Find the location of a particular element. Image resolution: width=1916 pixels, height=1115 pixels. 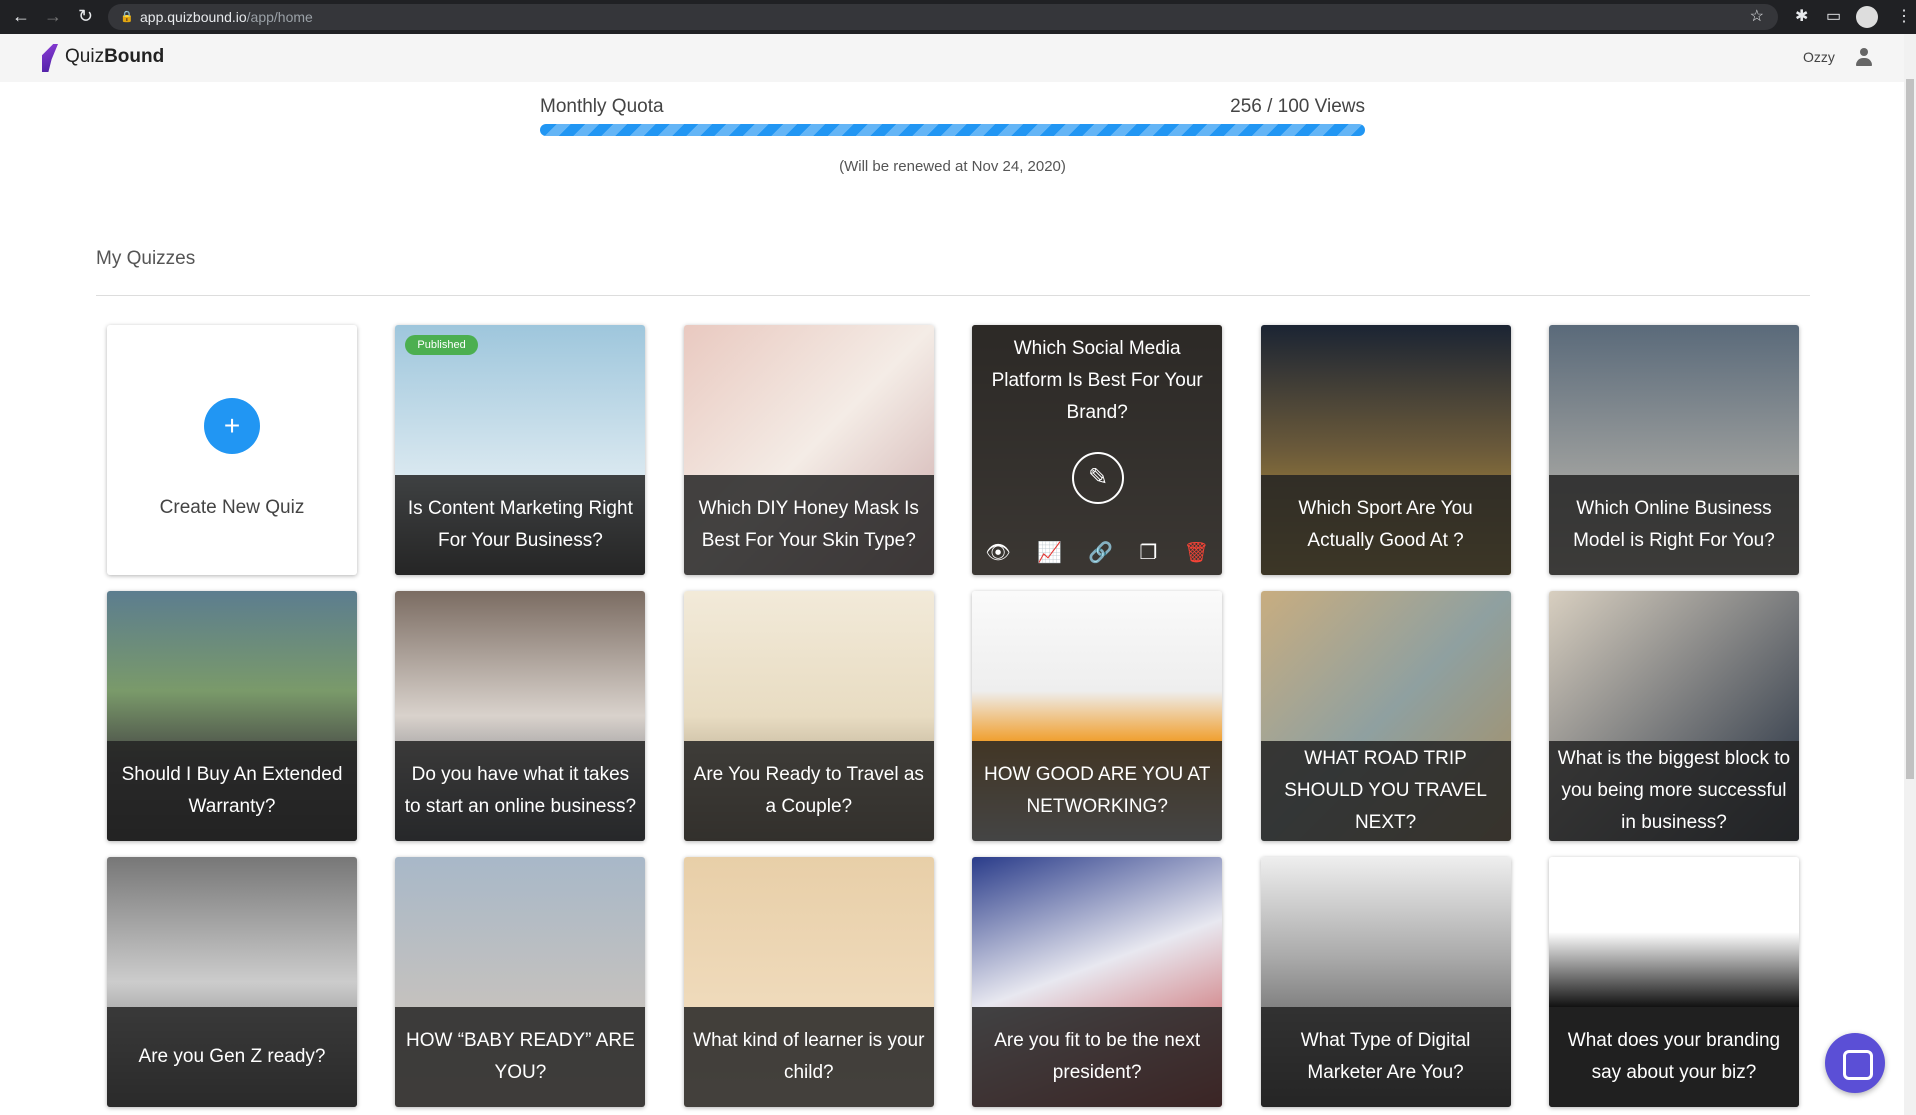

bookmark-star-icon: ☆ is located at coordinates (1757, 17).